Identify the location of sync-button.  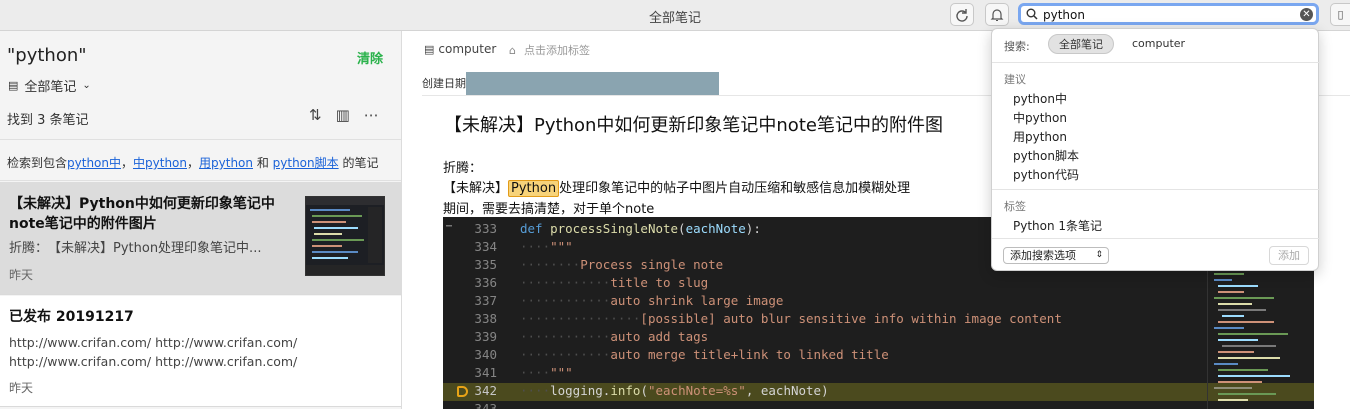
(962, 14).